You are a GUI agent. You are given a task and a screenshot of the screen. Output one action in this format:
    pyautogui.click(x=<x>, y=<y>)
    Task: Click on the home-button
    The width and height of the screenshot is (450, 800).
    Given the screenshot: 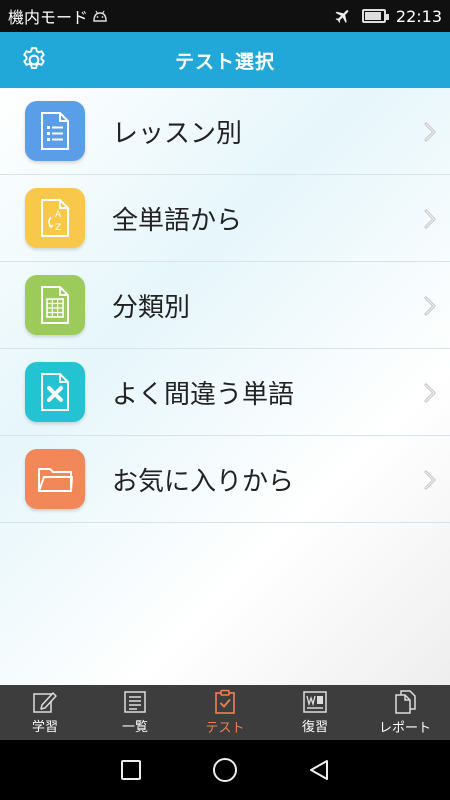 What is the action you would take?
    pyautogui.click(x=225, y=770)
    